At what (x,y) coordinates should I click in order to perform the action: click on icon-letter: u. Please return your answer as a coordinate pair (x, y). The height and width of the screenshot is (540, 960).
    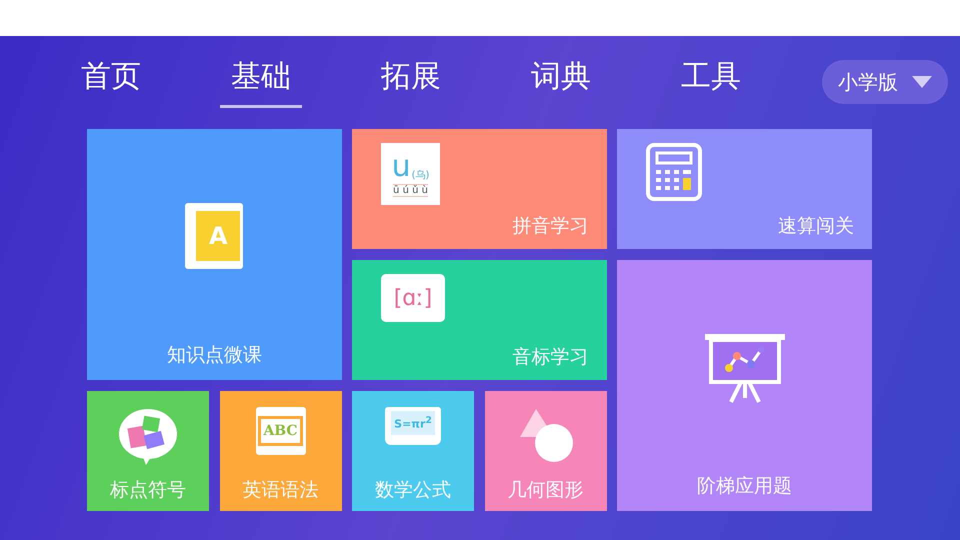
    Looking at the image, I should click on (401, 167).